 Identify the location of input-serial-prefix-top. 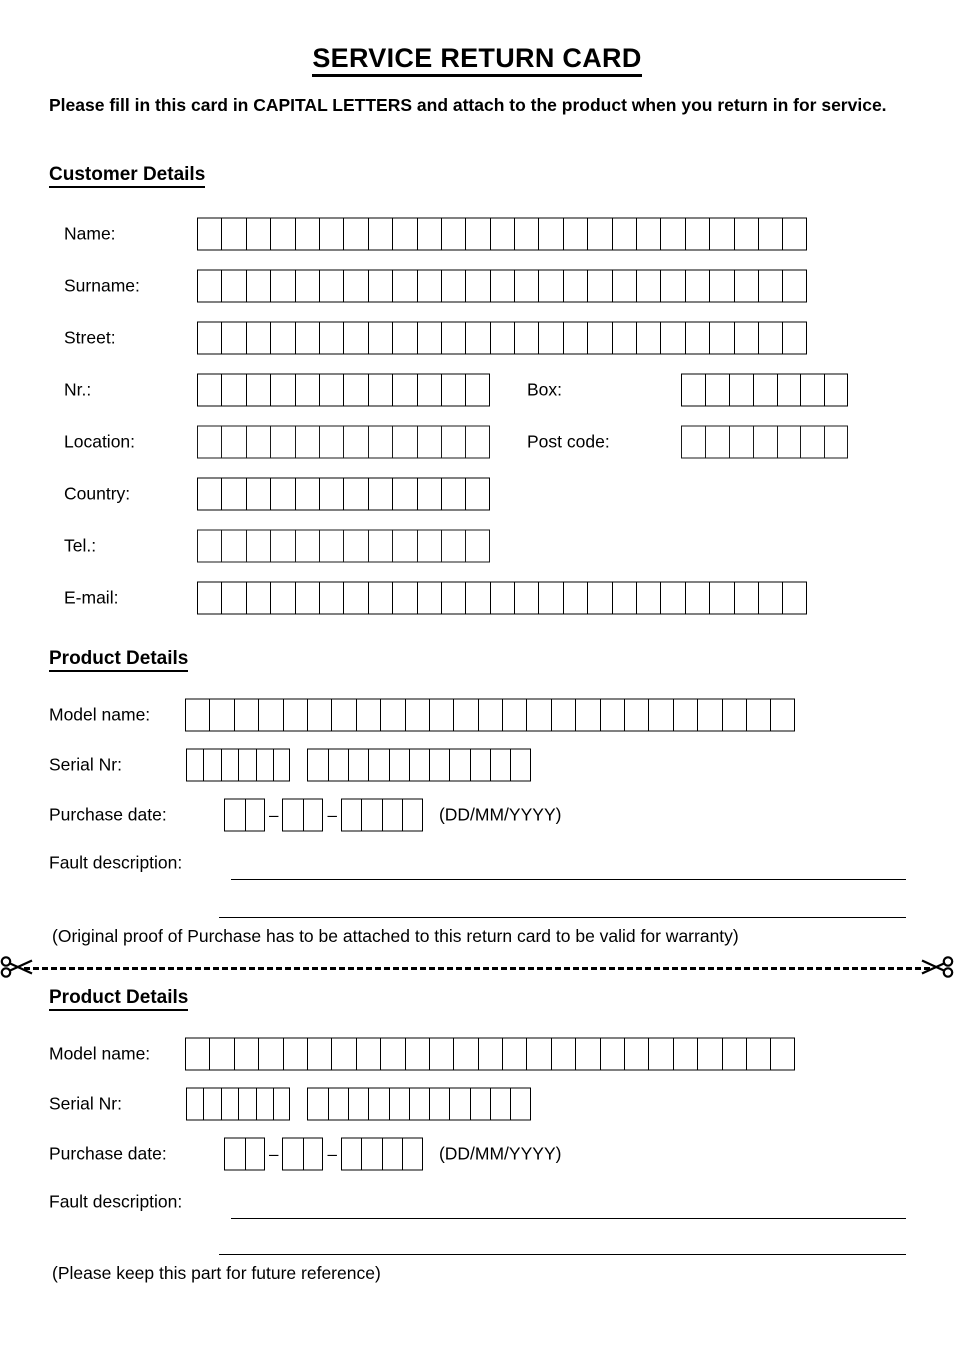
(238, 765).